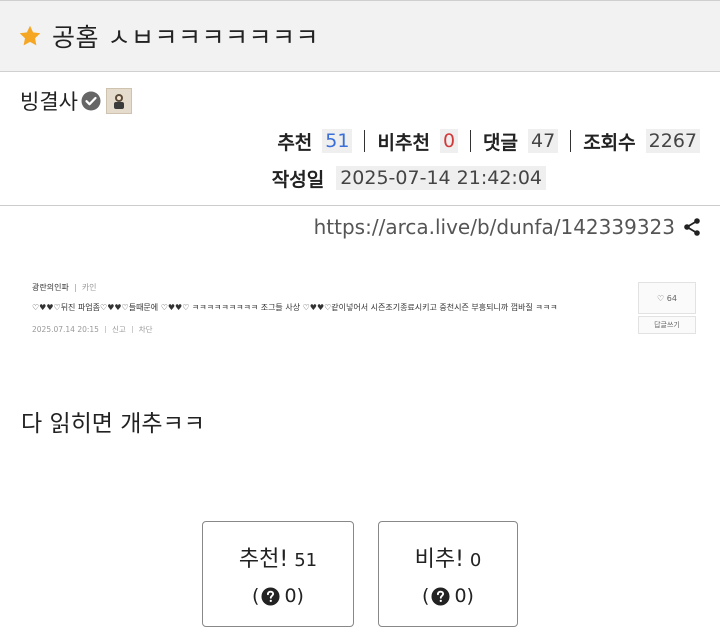 Image resolution: width=720 pixels, height=638 pixels. What do you see at coordinates (278, 574) in the screenshot?
I see `upvote-button: 추천! 51 ( 0)` at bounding box center [278, 574].